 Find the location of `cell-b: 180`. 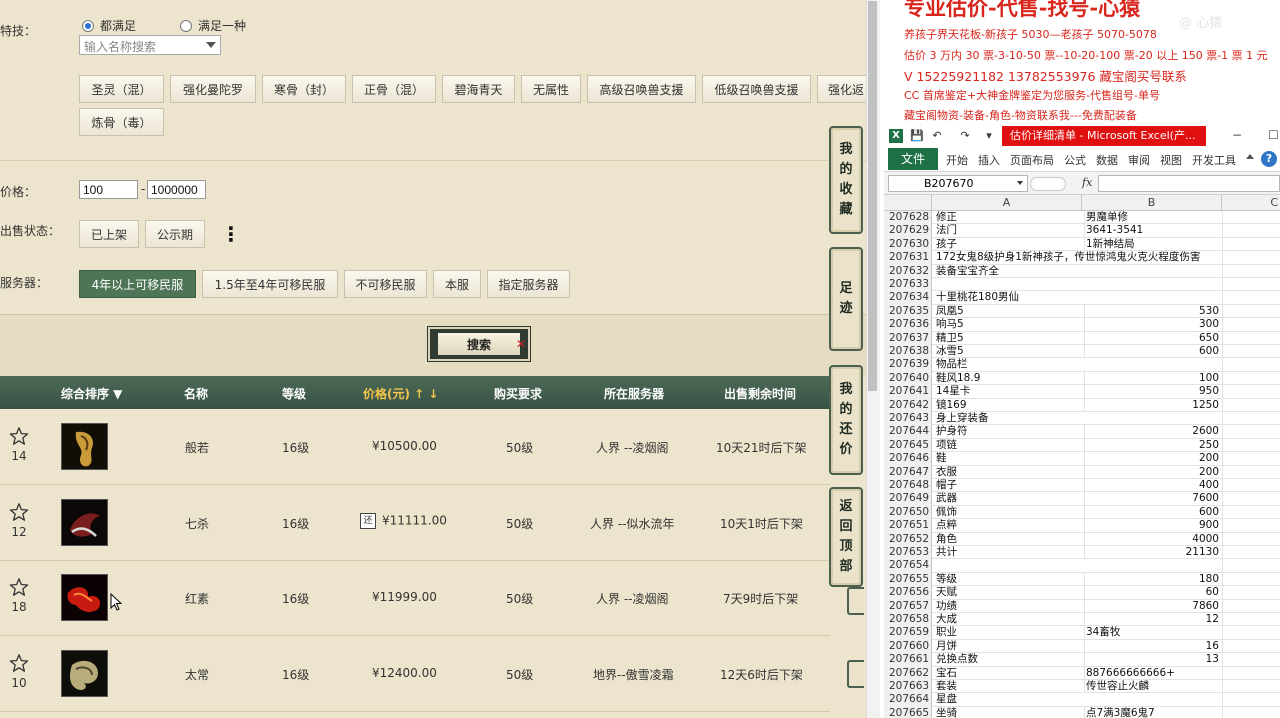

cell-b: 180 is located at coordinates (1153, 579).